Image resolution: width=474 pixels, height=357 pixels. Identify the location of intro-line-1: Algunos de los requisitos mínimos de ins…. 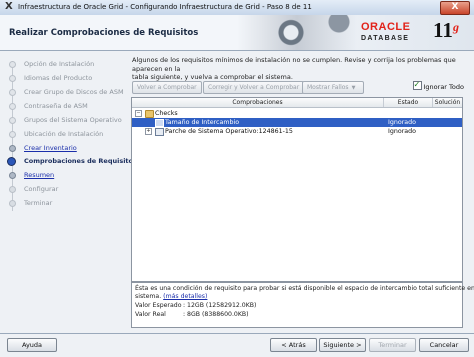
(294, 64).